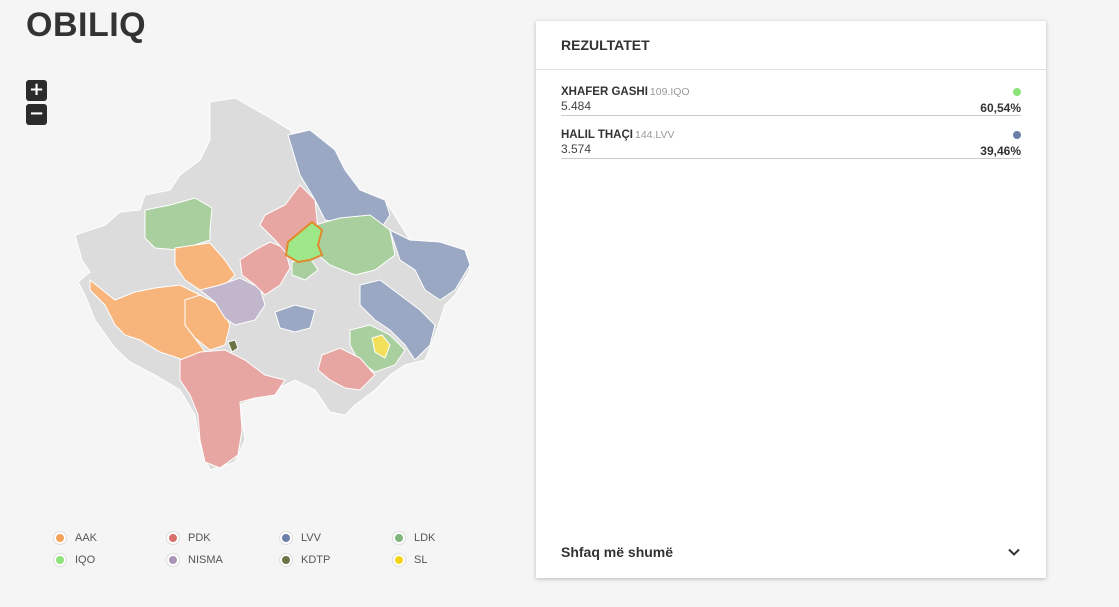 This screenshot has width=1119, height=607. I want to click on legend-item-kdtp: KDTP, so click(336, 560).